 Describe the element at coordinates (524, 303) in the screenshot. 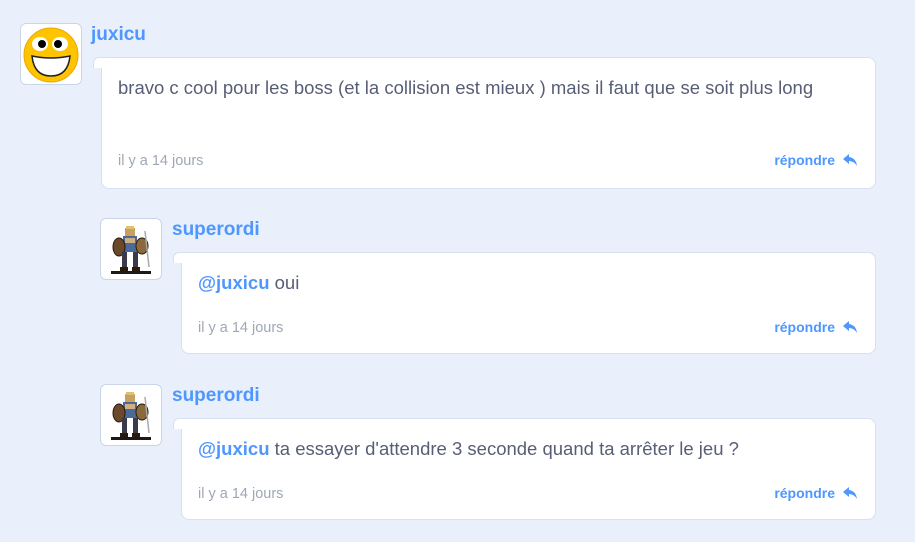

I see `comment-bubble: @juxicu oui il y a 14 jours répondre` at that location.